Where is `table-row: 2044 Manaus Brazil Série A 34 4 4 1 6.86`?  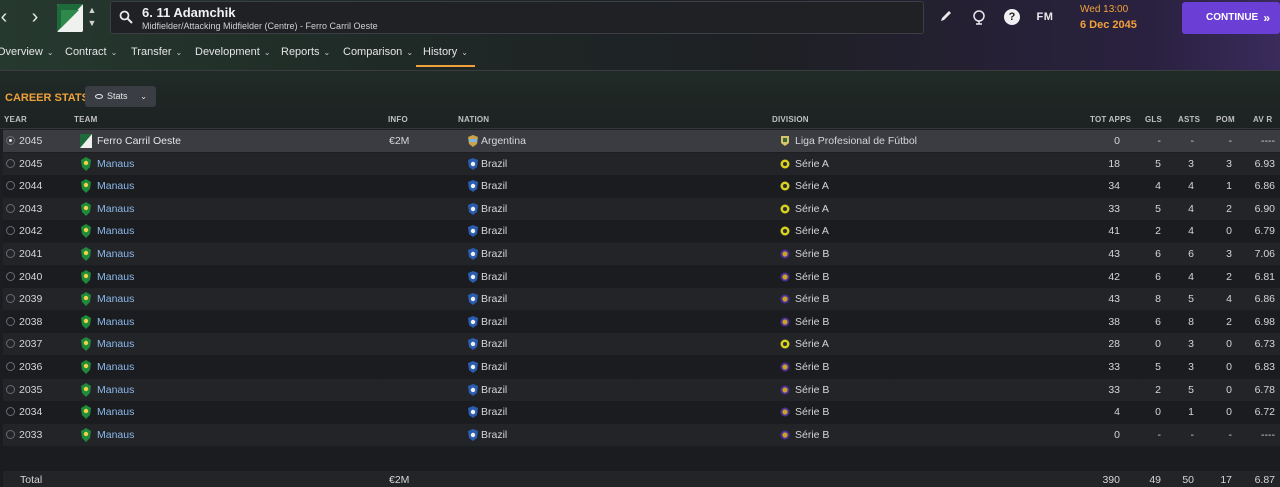 table-row: 2044 Manaus Brazil Série A 34 4 4 1 6.86 is located at coordinates (641, 186).